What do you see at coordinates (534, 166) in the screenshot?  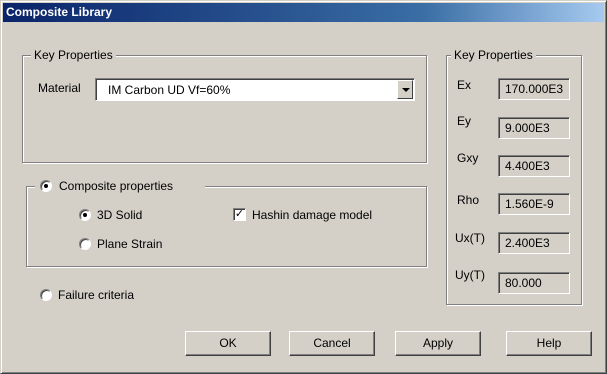 I see `prop-value-gxy: 4.400E3` at bounding box center [534, 166].